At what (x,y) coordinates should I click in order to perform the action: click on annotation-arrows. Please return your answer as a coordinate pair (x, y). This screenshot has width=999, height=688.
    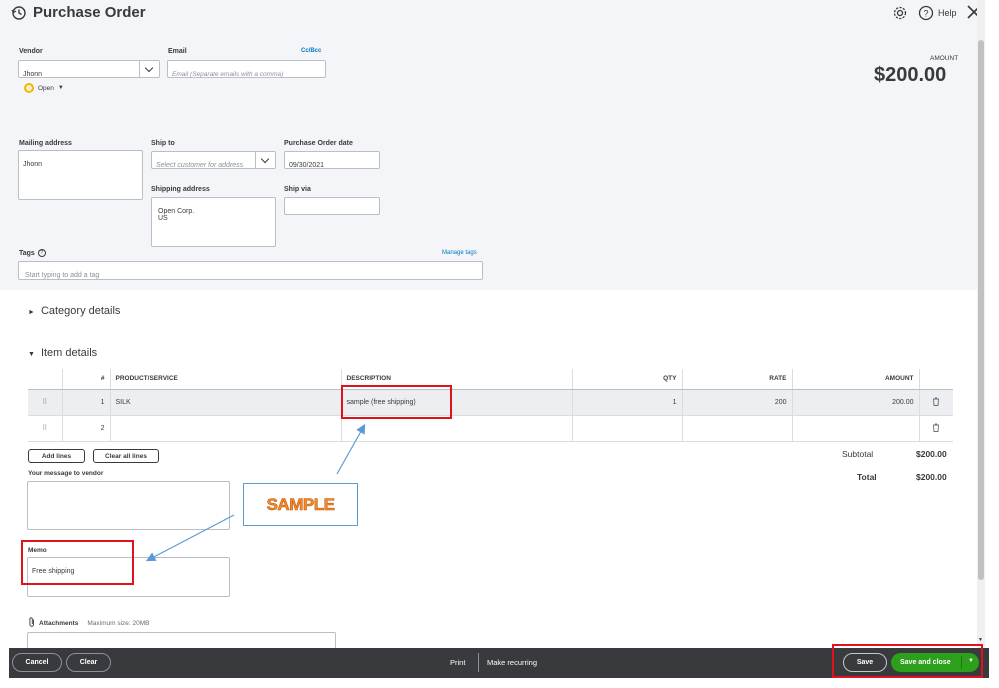
    Looking at the image, I should click on (255, 492).